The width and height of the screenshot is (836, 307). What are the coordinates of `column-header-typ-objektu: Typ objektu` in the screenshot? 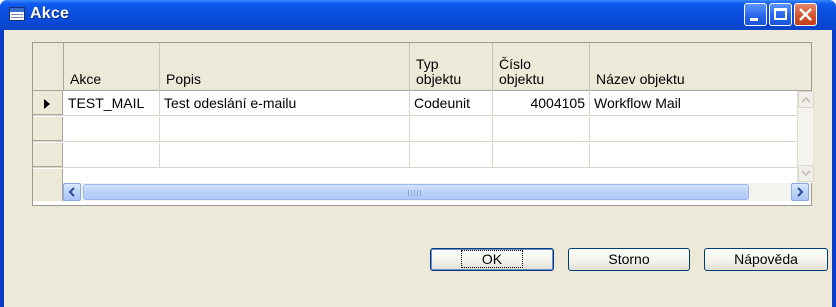 It's located at (451, 67).